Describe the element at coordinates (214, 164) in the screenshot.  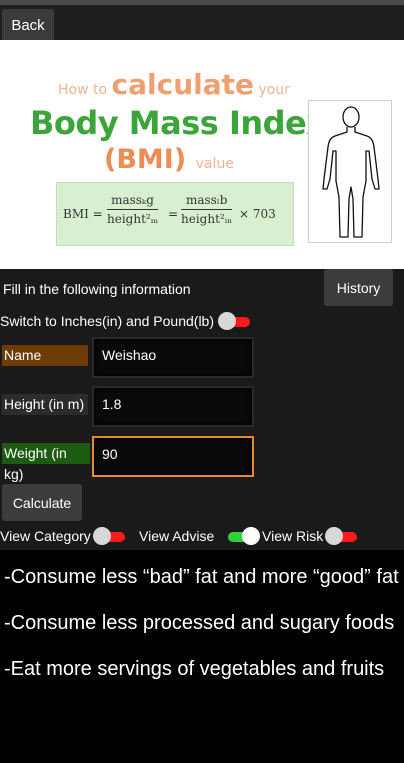
I see `value-word: value` at that location.